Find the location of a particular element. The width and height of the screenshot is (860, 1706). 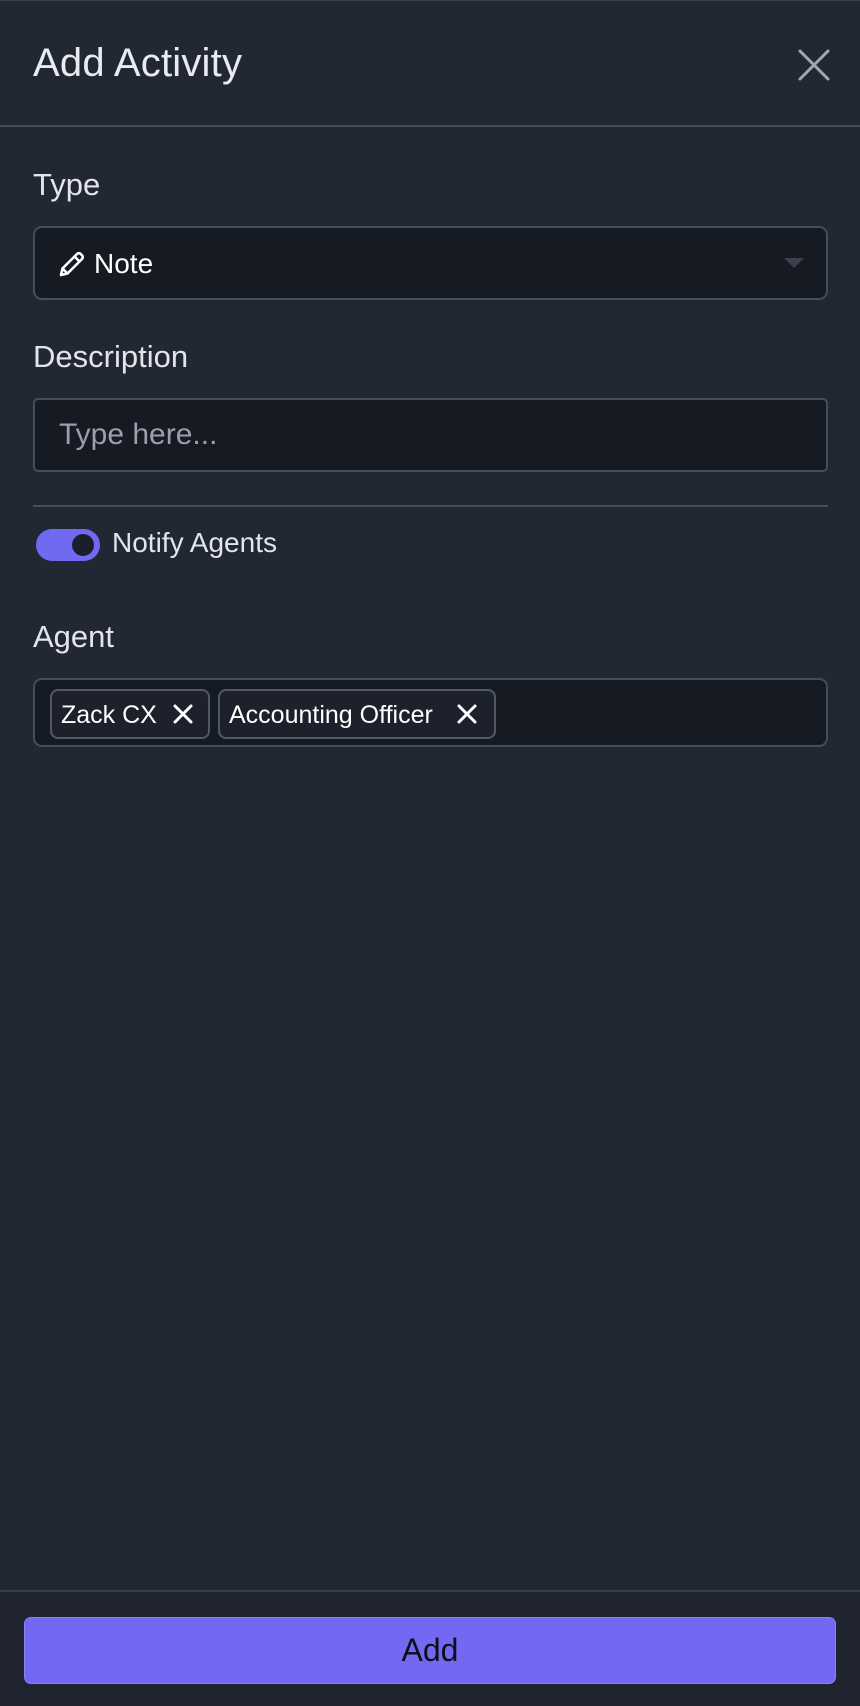

notify-agents-toggle is located at coordinates (68, 545).